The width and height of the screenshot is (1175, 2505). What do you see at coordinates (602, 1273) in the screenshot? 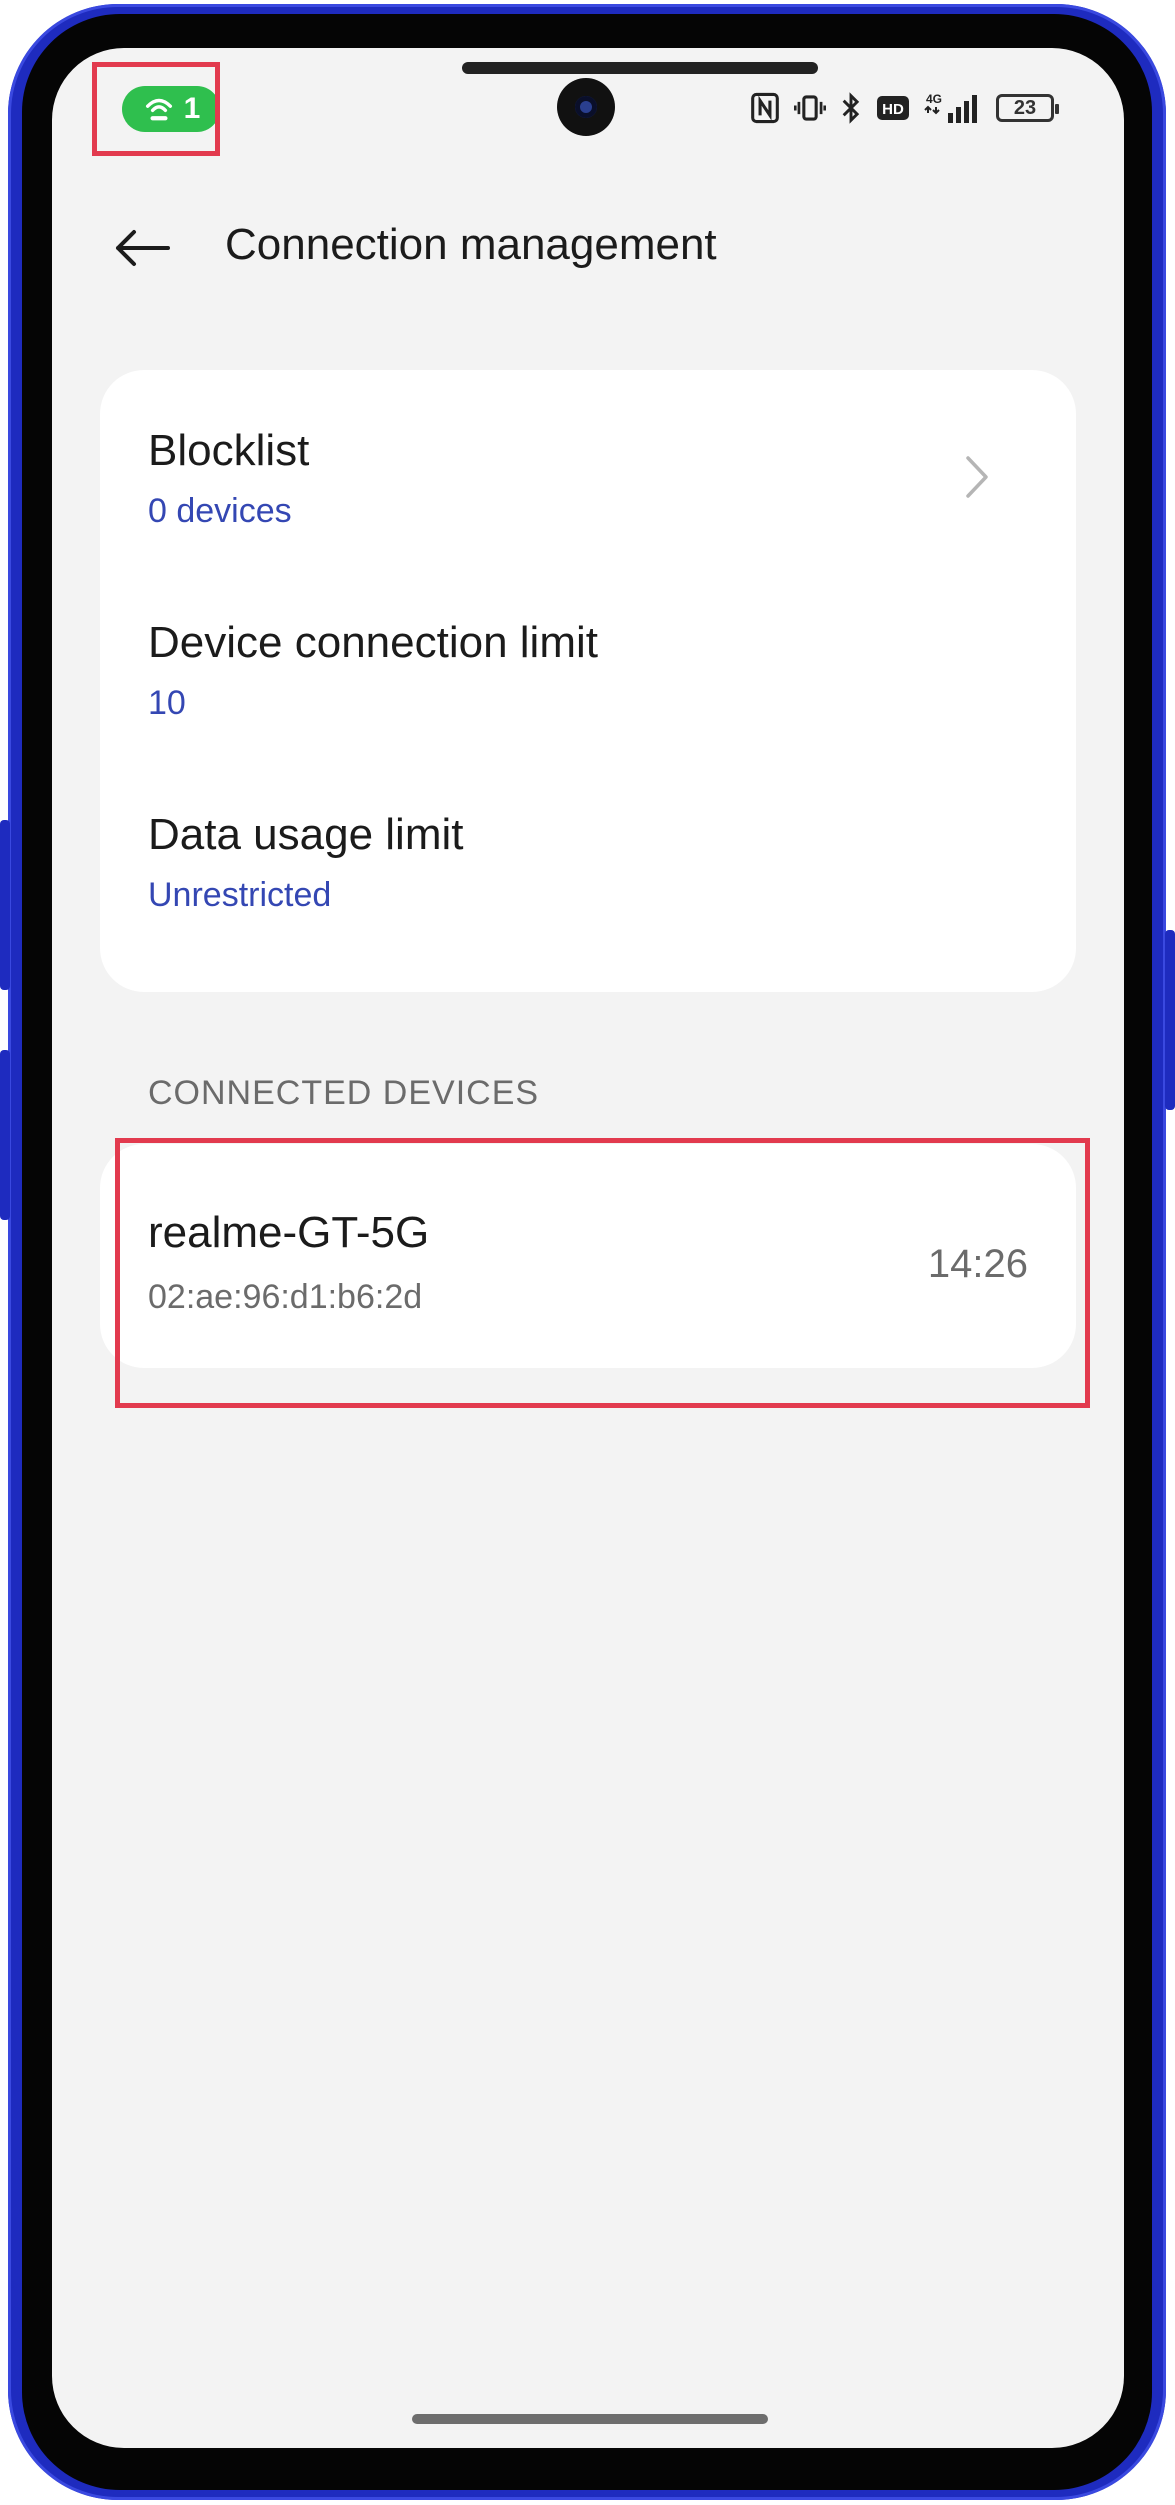
I see `device-highlight-box` at bounding box center [602, 1273].